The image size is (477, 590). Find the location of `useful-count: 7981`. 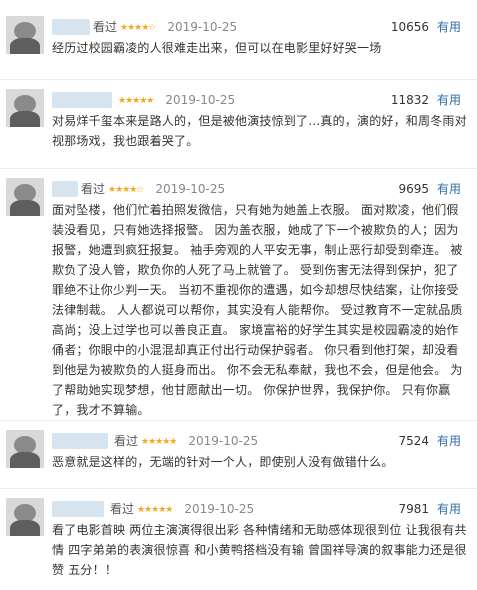

useful-count: 7981 is located at coordinates (413, 509).